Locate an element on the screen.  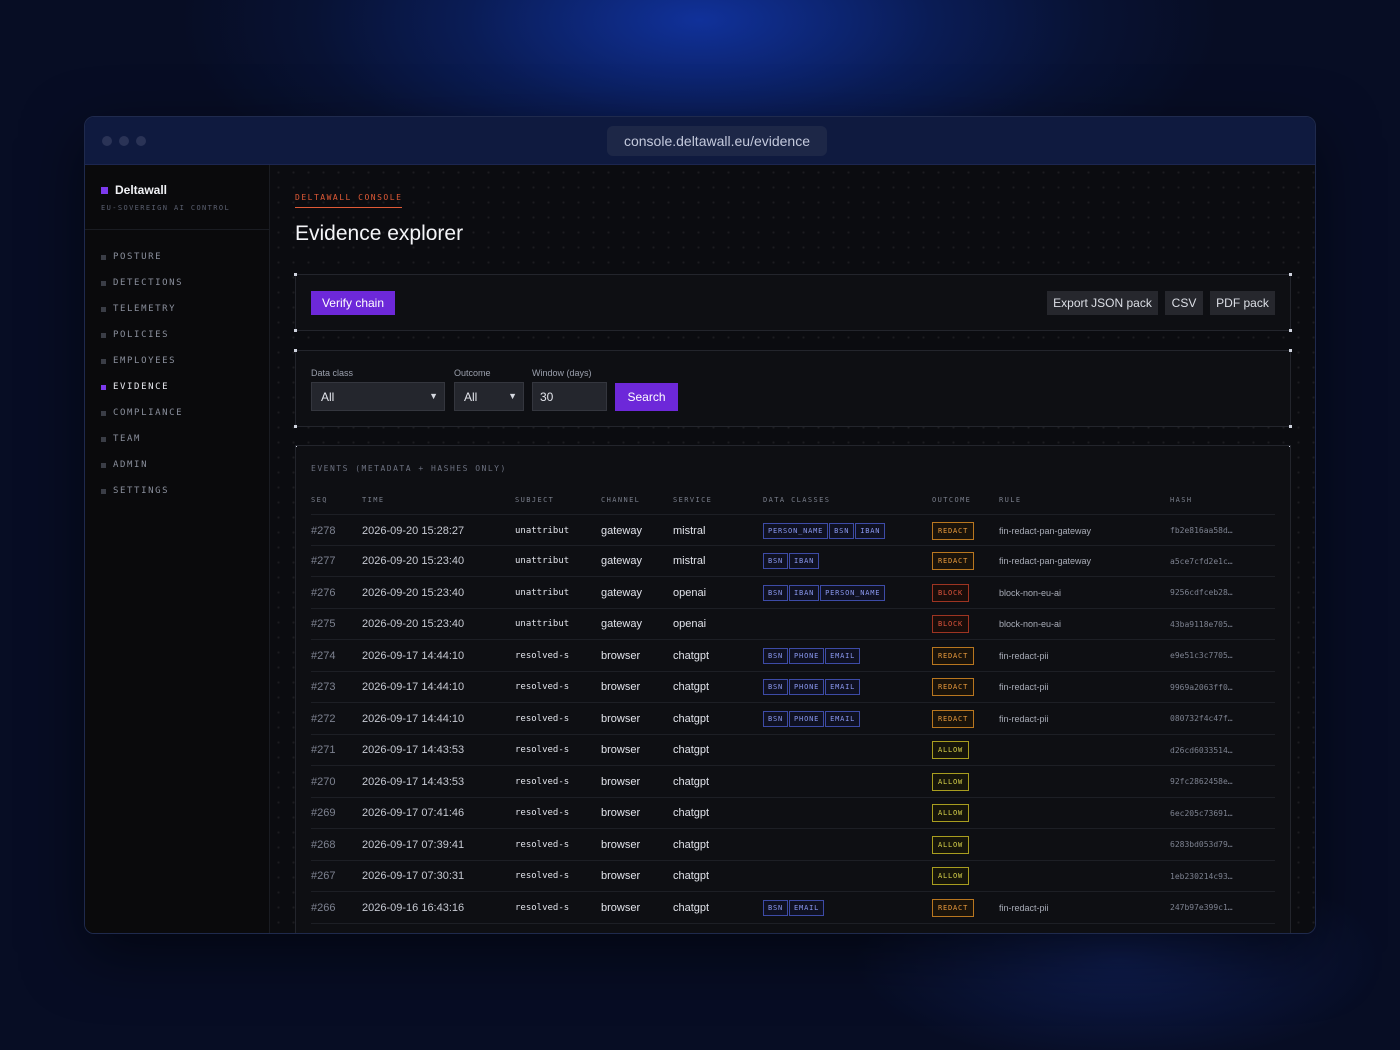
brand-tagline: EU-SOVEREIGN AI CONTROL is located at coordinates (166, 208).